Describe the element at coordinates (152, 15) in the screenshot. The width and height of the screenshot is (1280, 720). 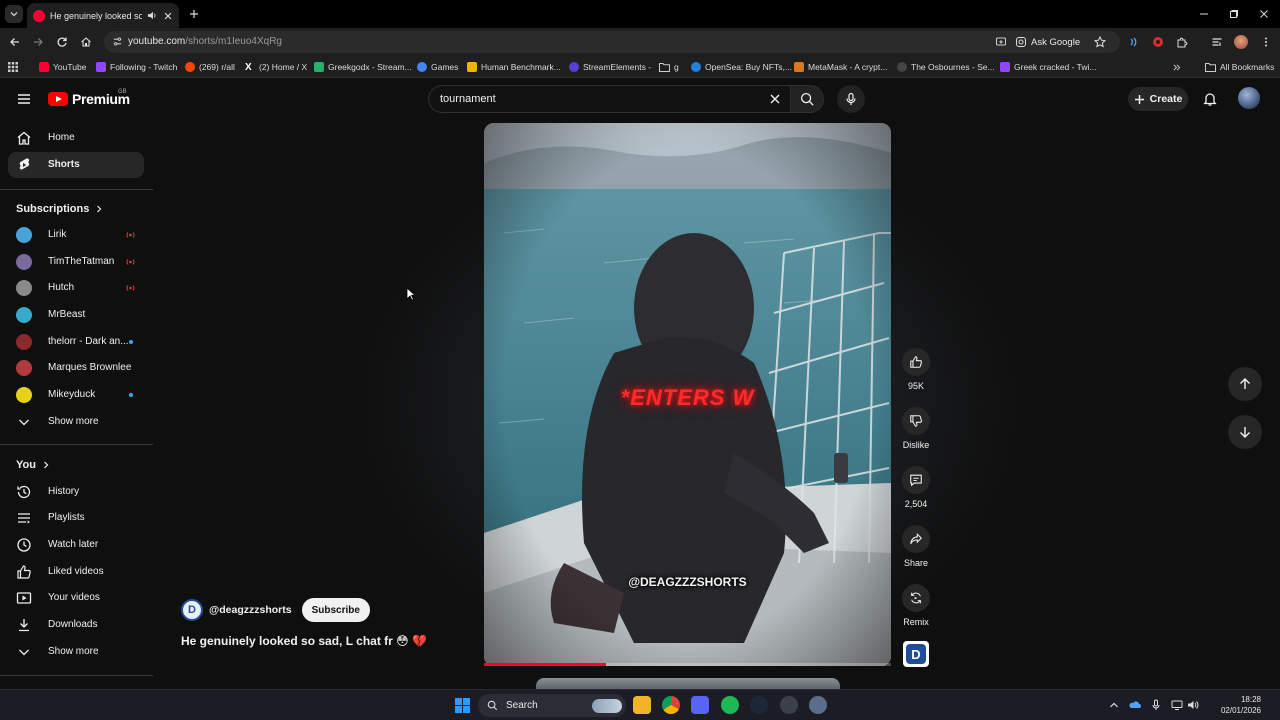
I see `speaker-icon` at that location.